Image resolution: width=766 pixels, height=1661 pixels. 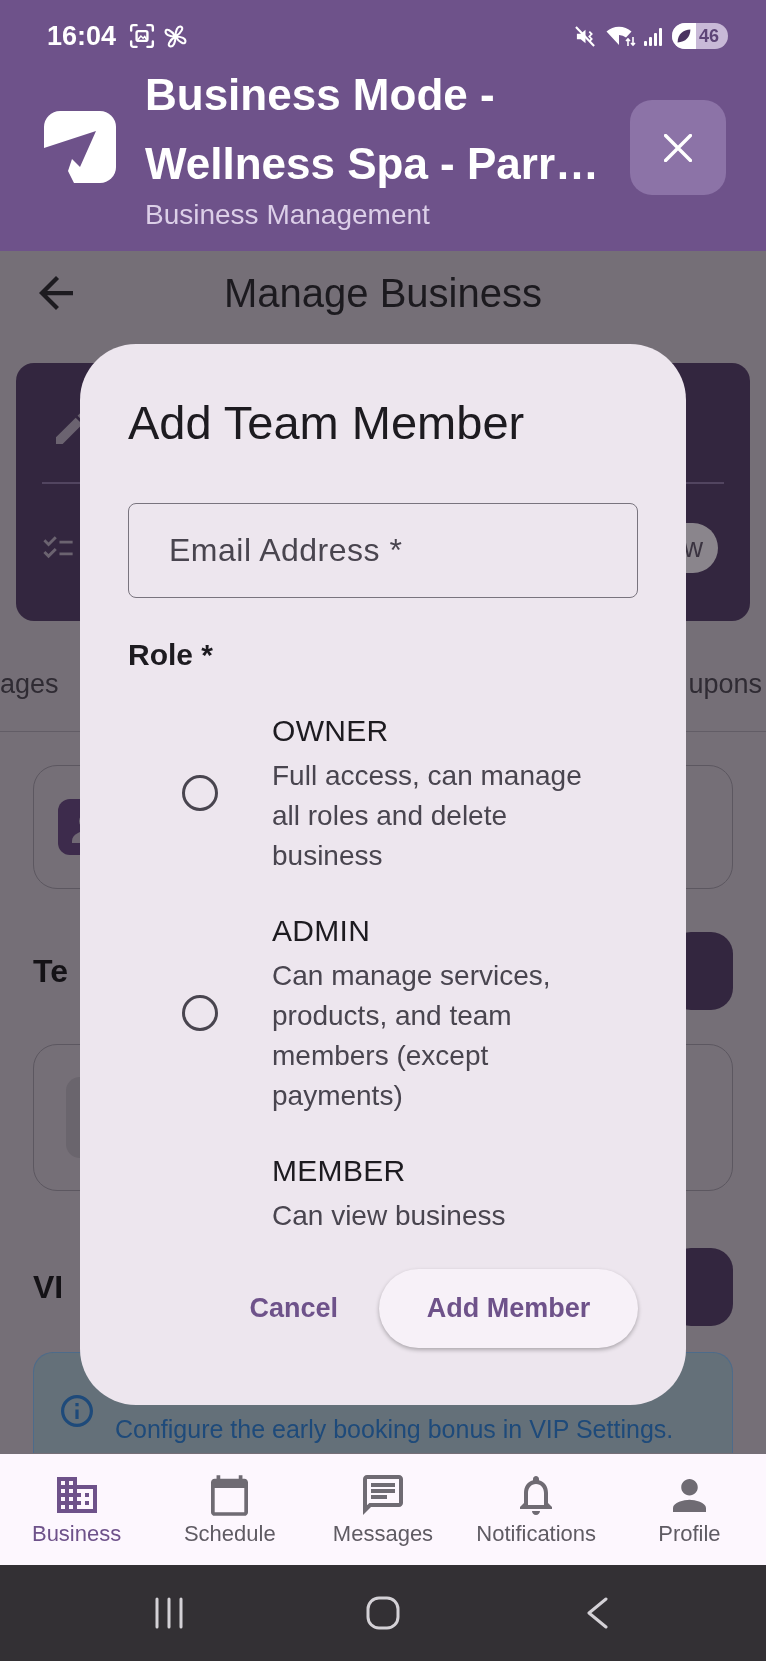 What do you see at coordinates (77, 1411) in the screenshot?
I see `info-icon` at bounding box center [77, 1411].